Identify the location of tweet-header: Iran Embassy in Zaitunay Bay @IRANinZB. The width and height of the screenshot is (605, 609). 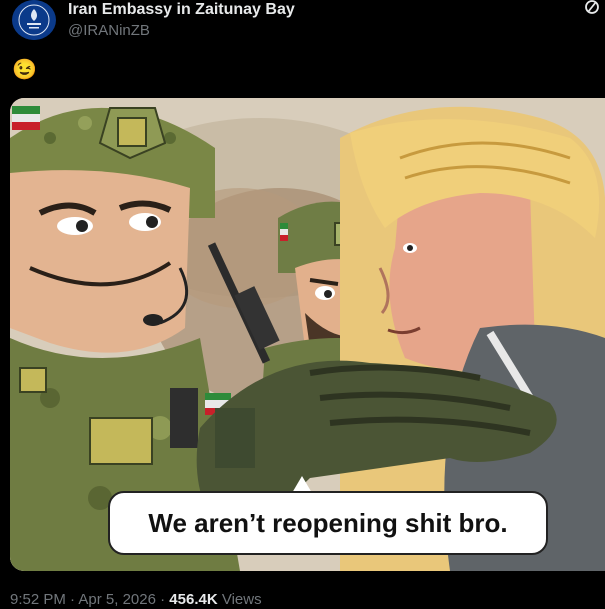
(305, 22).